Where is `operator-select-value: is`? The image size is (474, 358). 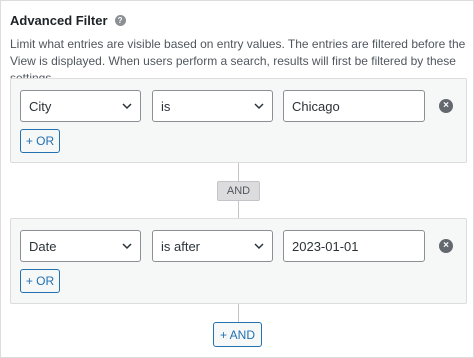 operator-select-value: is is located at coordinates (166, 106).